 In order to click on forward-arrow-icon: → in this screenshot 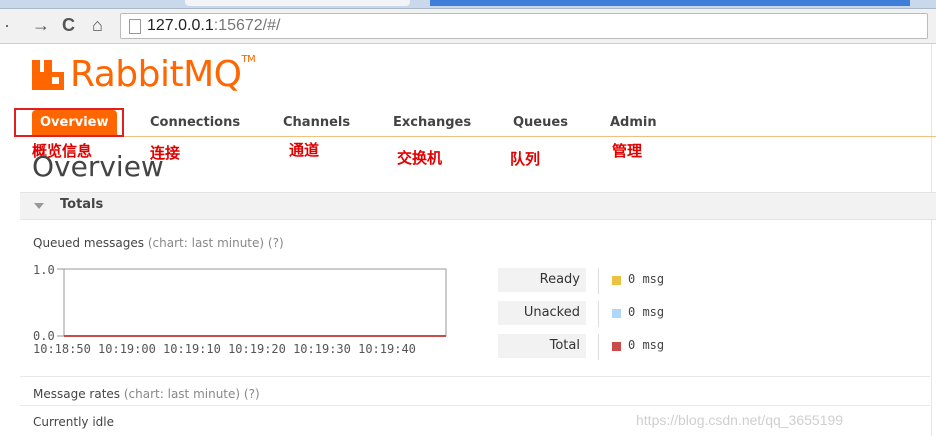, I will do `click(41, 25)`.